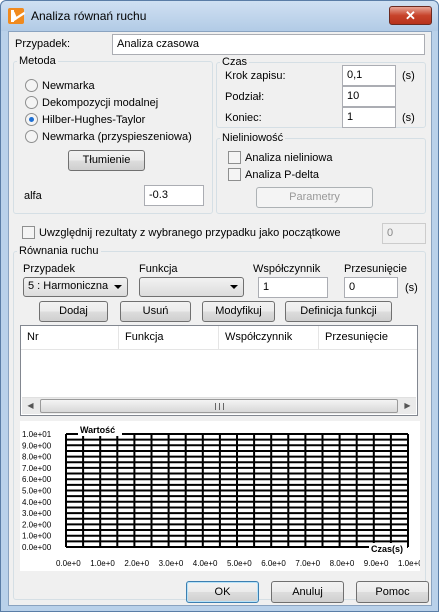 The height and width of the screenshot is (612, 439). Describe the element at coordinates (37, 61) in the screenshot. I see `method-group-title: Metoda` at that location.